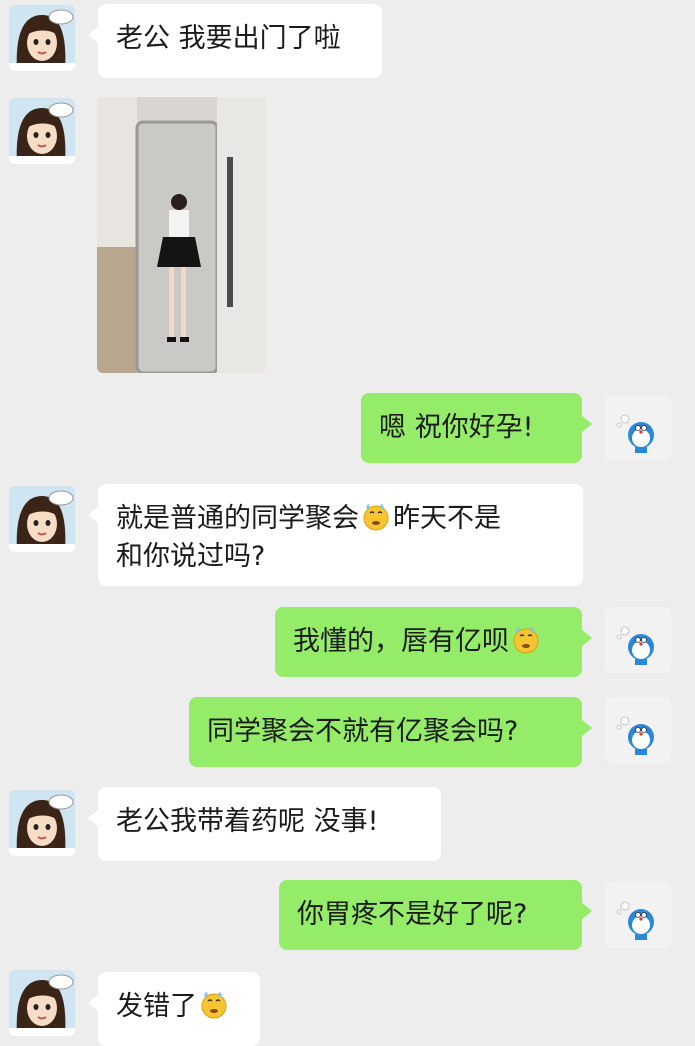 Image resolution: width=695 pixels, height=1046 pixels. I want to click on message-text: 昨天不是, so click(447, 518).